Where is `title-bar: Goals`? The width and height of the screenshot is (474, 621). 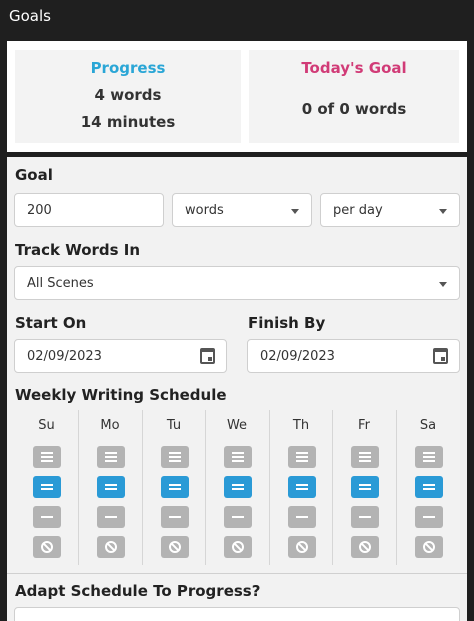 title-bar: Goals is located at coordinates (237, 18).